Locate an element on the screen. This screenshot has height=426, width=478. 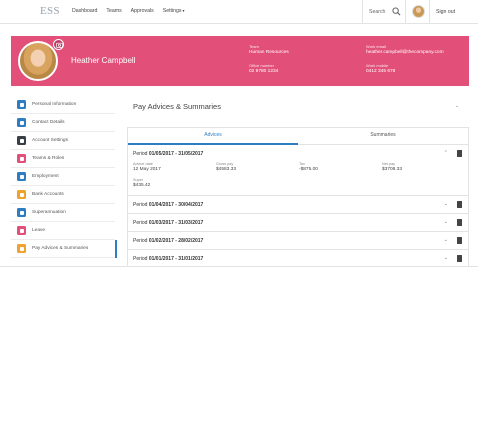
net-pay-label: Net pay is located at coordinates (389, 164).